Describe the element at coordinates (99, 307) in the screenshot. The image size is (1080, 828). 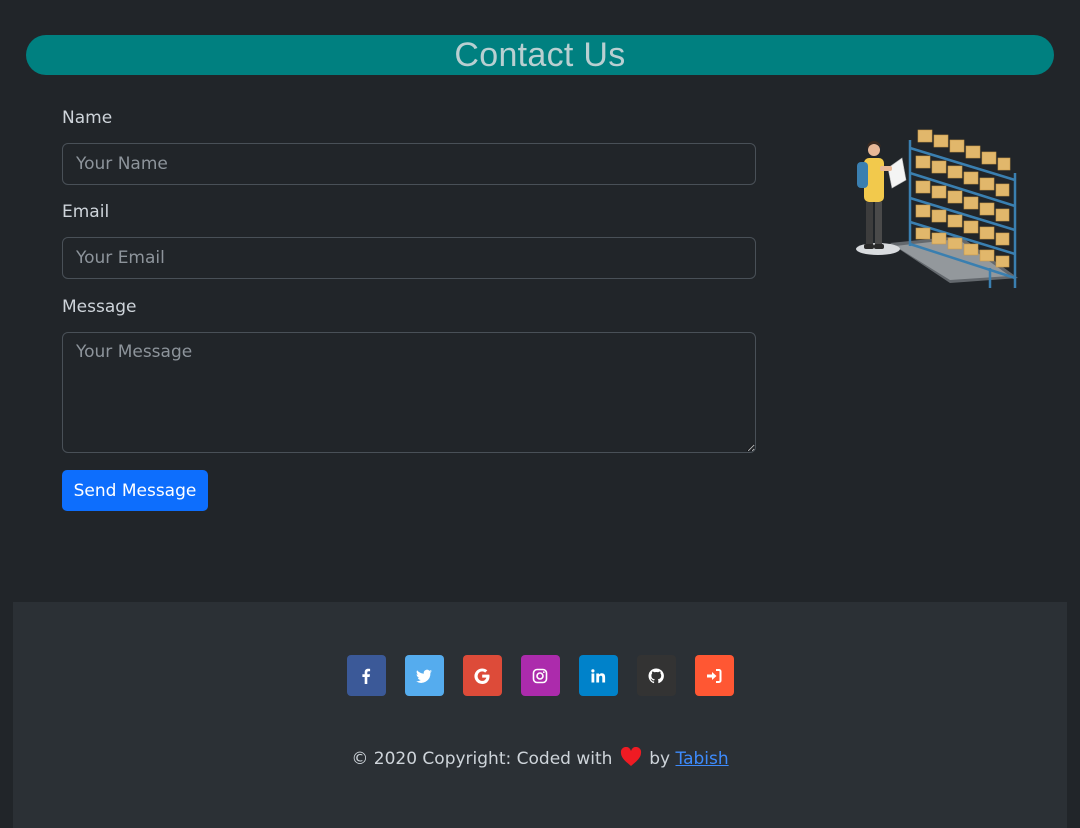
I see `message-label: Message` at that location.